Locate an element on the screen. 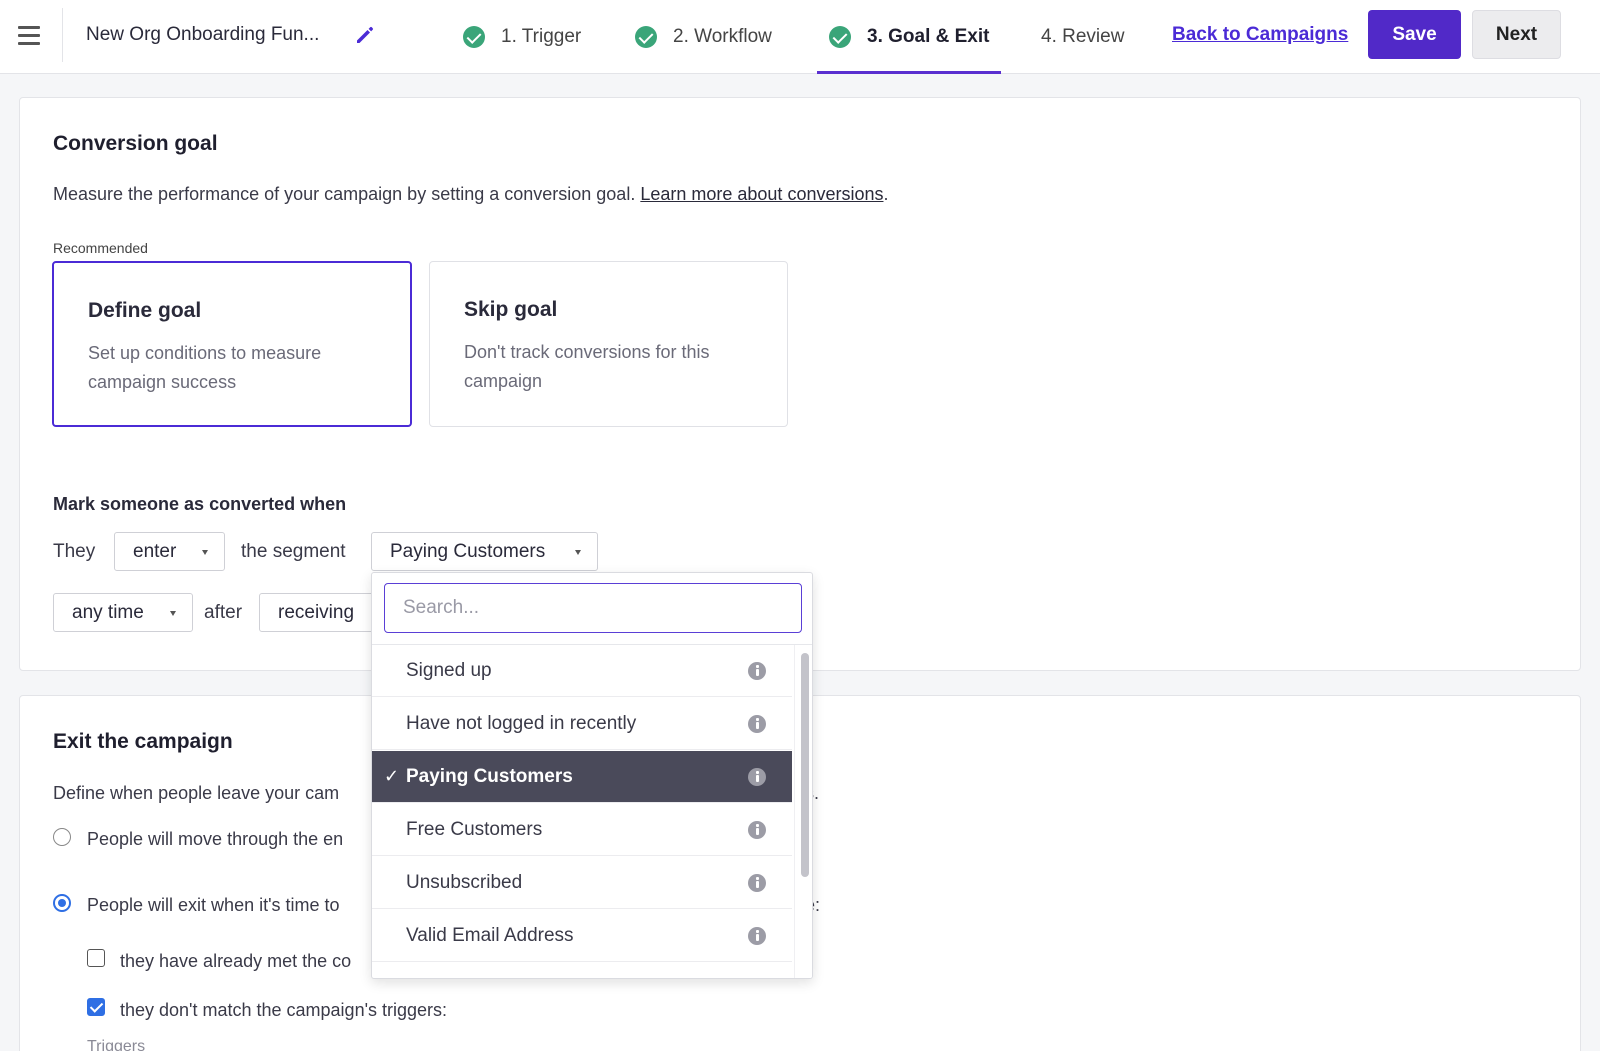 The height and width of the screenshot is (1051, 1600). segment-select-value: Paying Customers is located at coordinates (468, 551).